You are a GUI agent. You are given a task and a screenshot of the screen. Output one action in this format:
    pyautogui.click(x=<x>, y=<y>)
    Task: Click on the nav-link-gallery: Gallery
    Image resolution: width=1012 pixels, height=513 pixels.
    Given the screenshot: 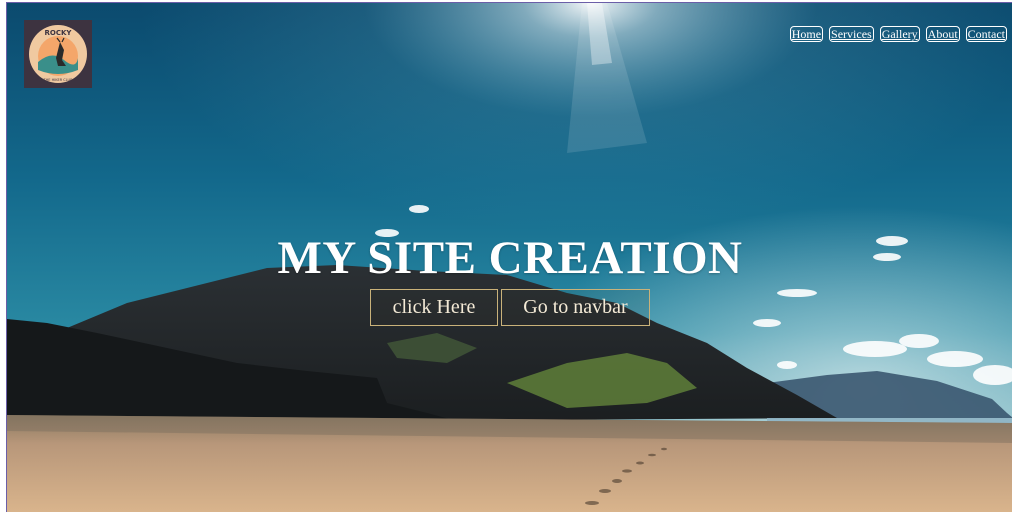 What is the action you would take?
    pyautogui.click(x=899, y=34)
    